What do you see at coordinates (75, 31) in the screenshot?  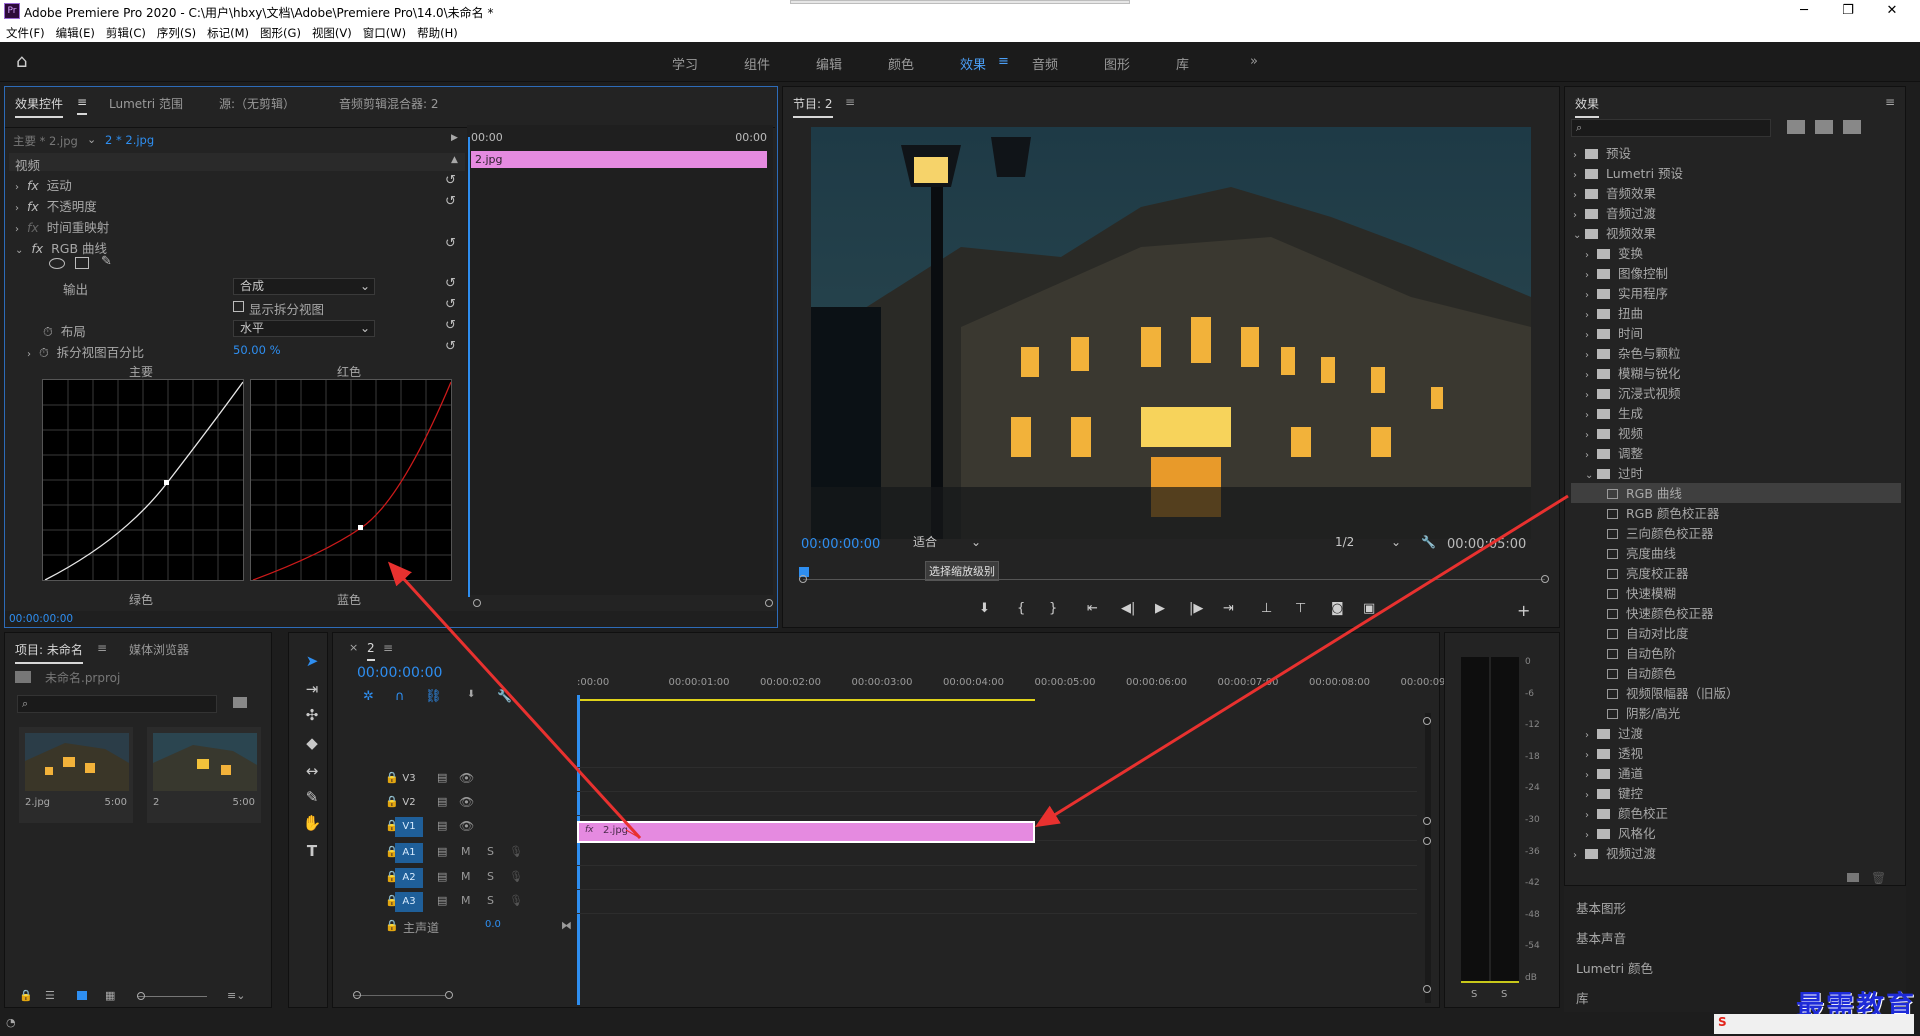 I see `menu-edit: 编辑(E)` at bounding box center [75, 31].